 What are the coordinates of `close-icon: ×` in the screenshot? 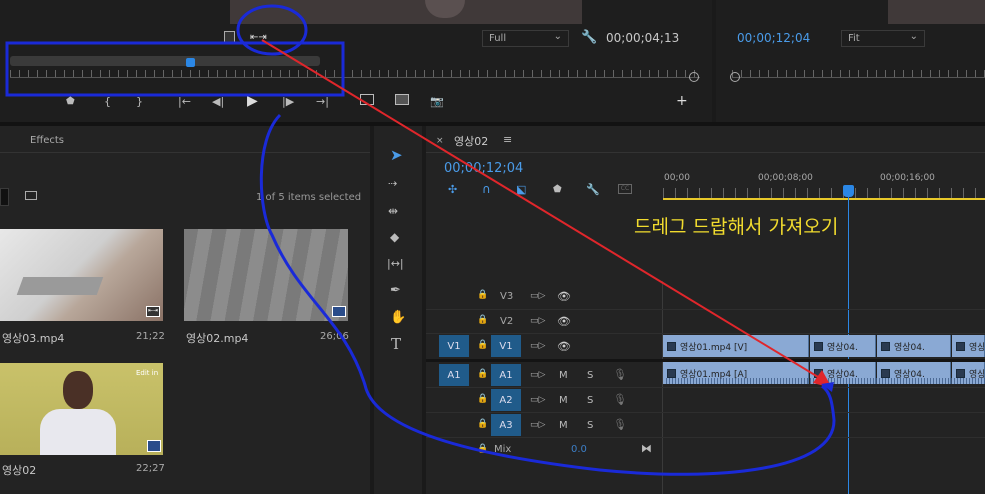 It's located at (440, 141).